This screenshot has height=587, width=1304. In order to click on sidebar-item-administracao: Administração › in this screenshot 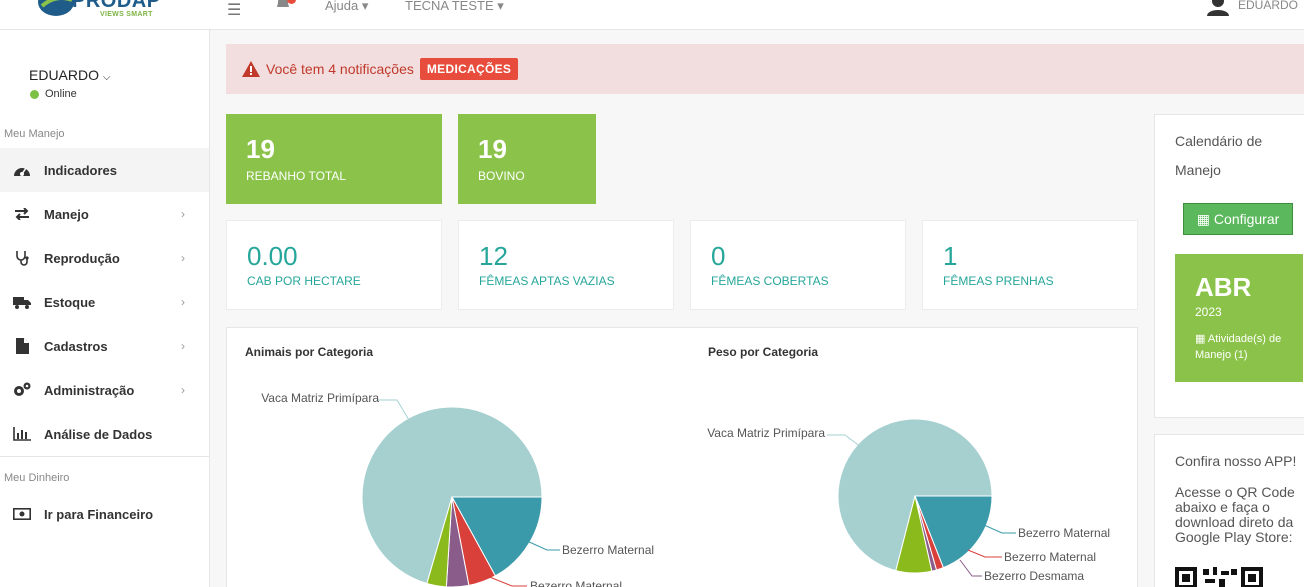, I will do `click(104, 390)`.